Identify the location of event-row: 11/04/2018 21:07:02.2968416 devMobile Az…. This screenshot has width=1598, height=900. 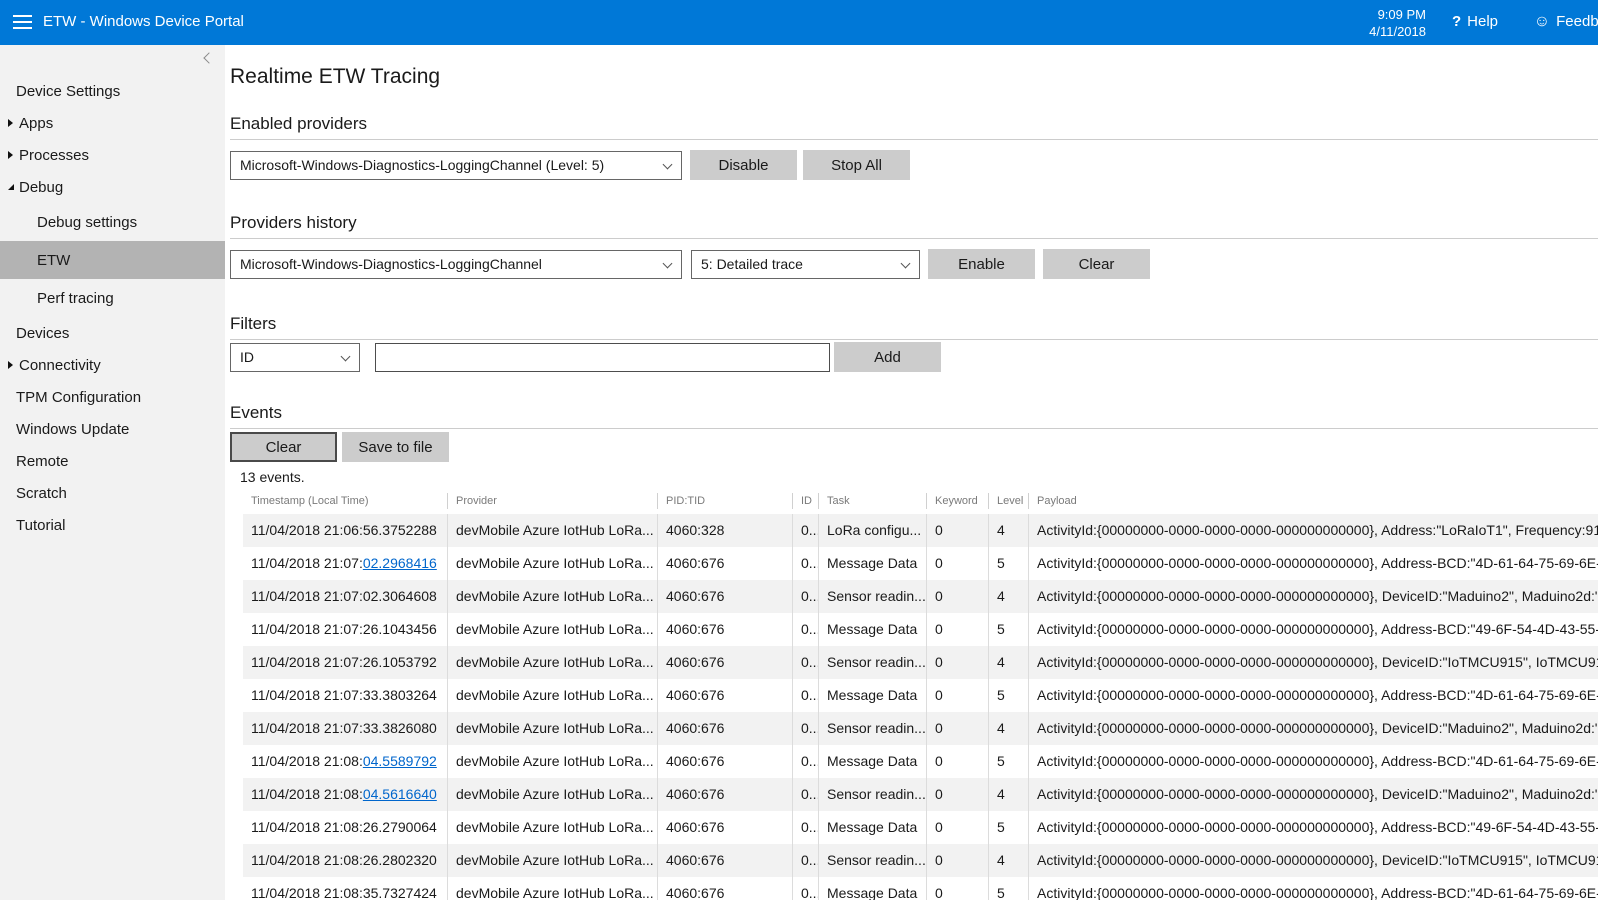
(920, 563).